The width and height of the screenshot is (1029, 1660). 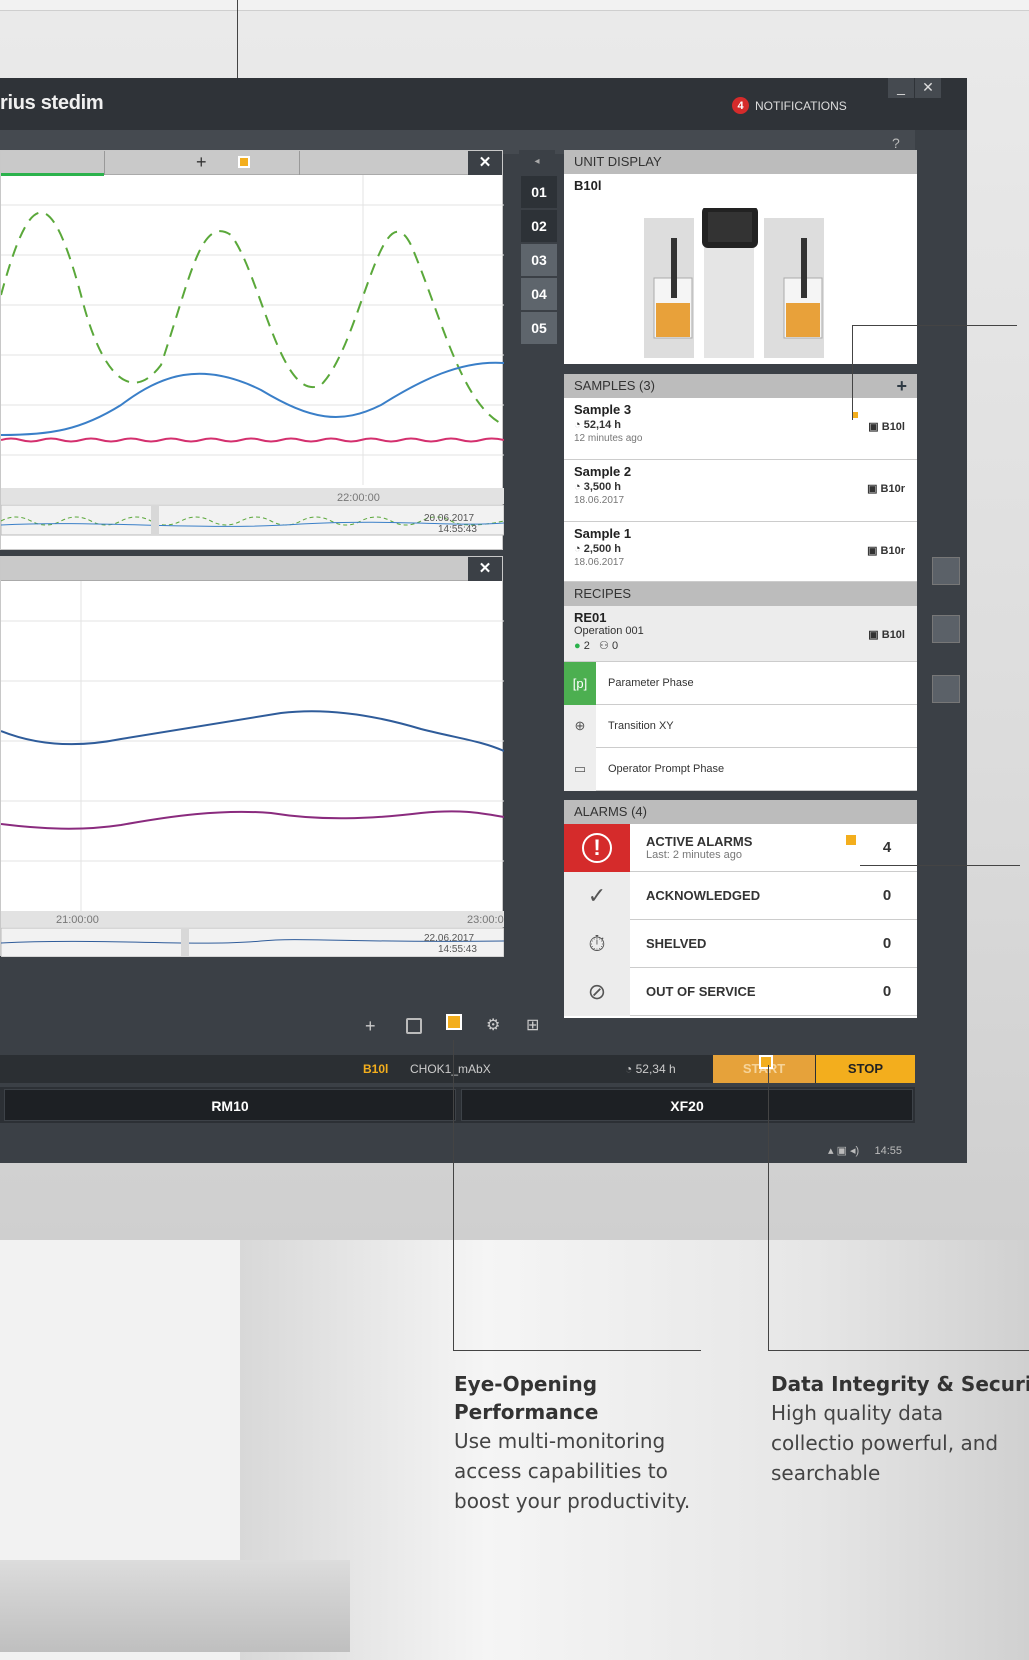 What do you see at coordinates (651, 683) in the screenshot?
I see `step-label: Parameter Phase` at bounding box center [651, 683].